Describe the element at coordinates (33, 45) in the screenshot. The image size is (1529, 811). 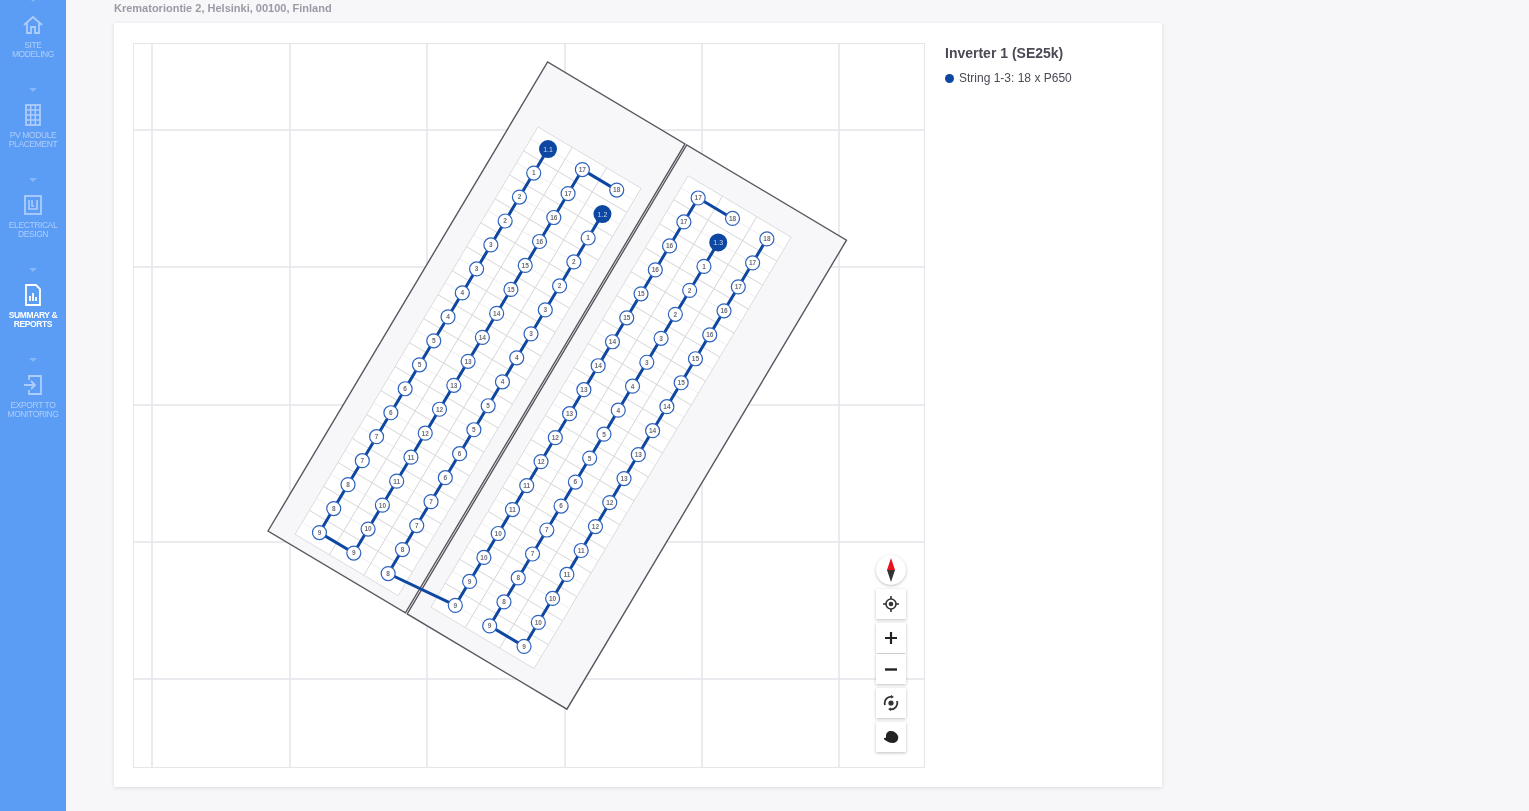
I see `sidebar-item: SITE MODELING` at that location.